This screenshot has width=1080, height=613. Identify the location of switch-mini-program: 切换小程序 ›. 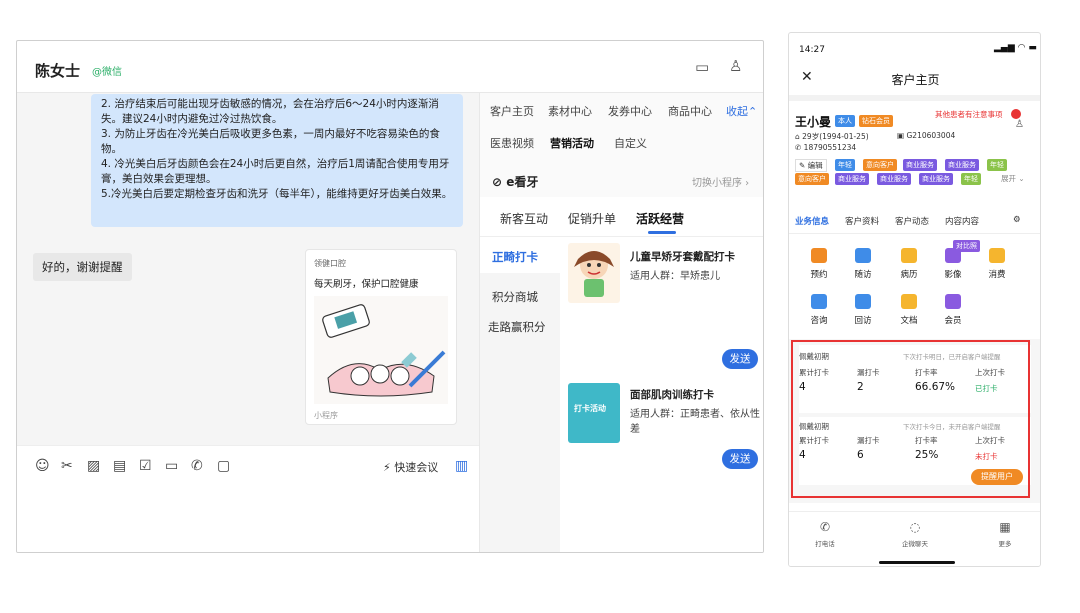
(720, 181).